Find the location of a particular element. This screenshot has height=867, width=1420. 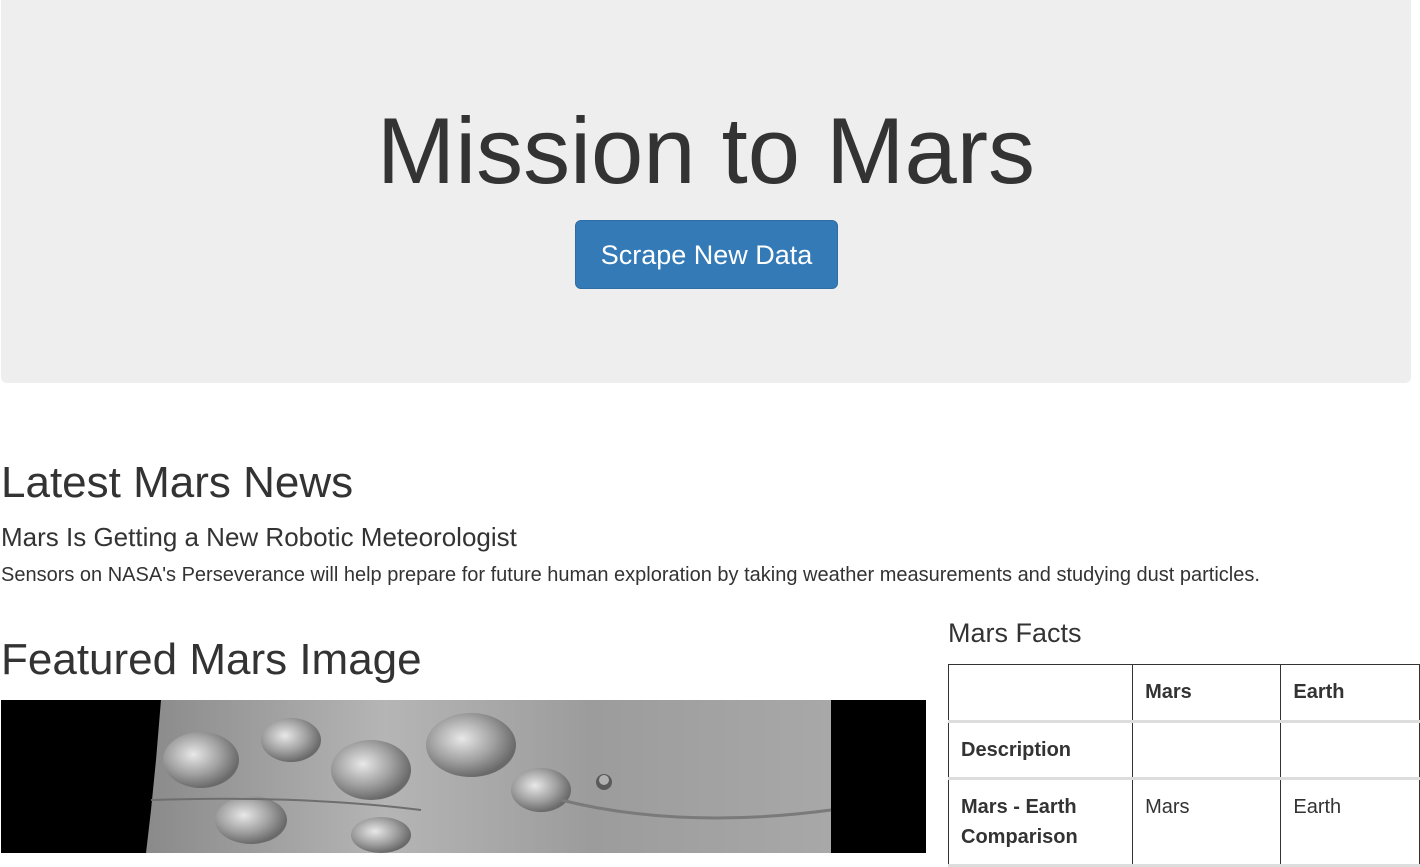

table-row: Description is located at coordinates (1183, 750).